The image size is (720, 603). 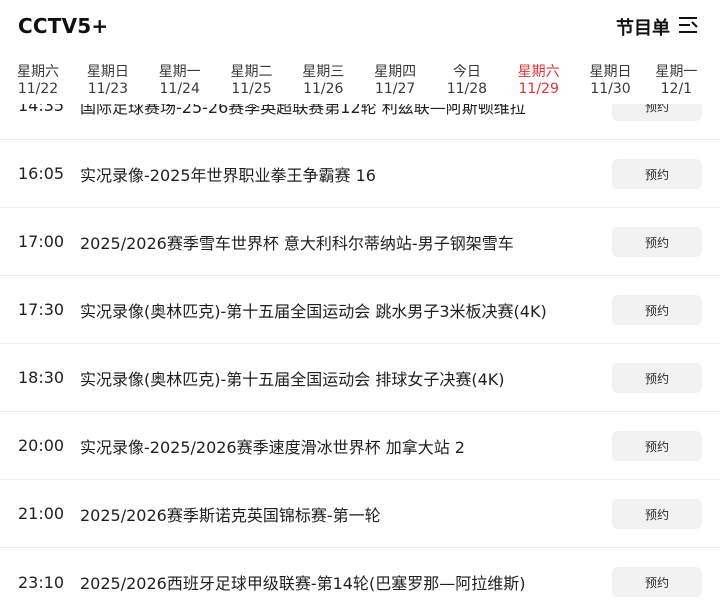 What do you see at coordinates (41, 513) in the screenshot?
I see `program-time: 21:00` at bounding box center [41, 513].